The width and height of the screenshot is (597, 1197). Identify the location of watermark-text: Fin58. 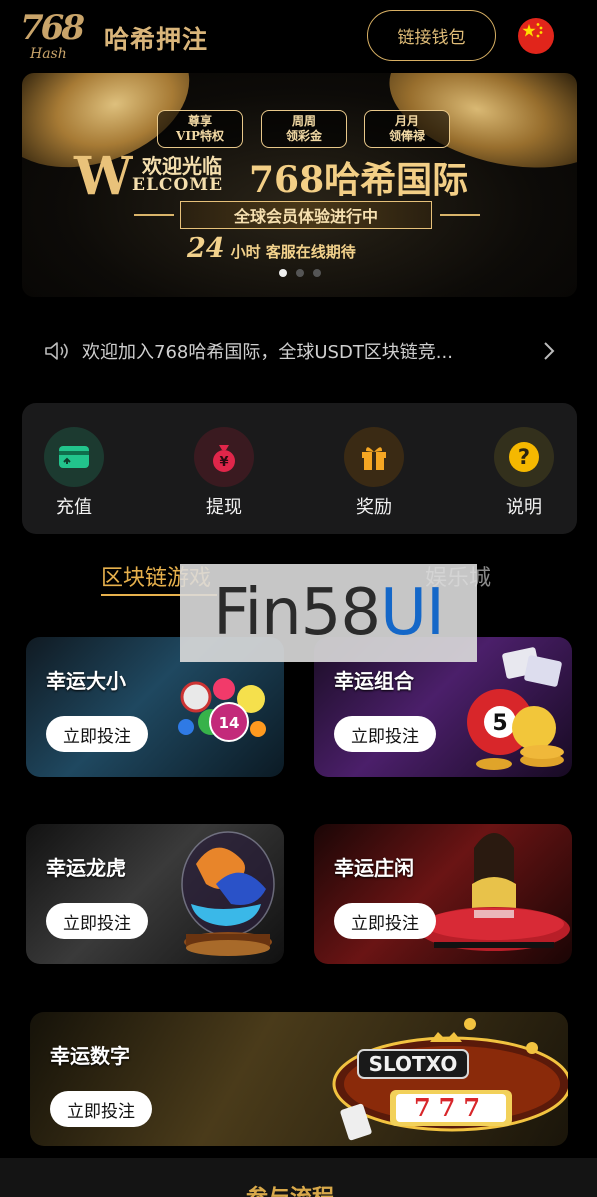
(297, 613).